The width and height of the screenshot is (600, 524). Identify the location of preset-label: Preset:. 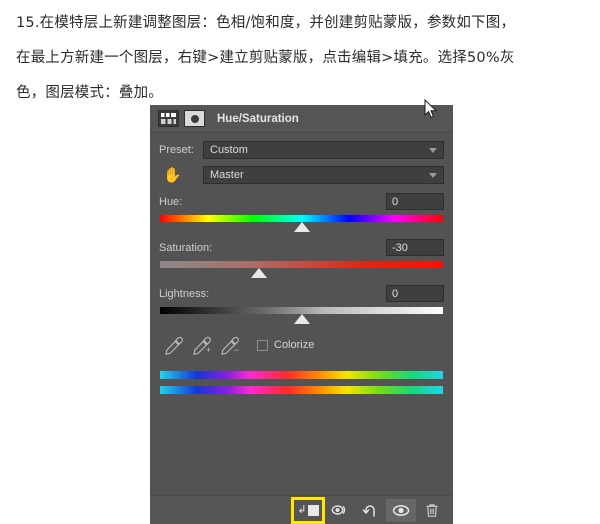
(176, 150).